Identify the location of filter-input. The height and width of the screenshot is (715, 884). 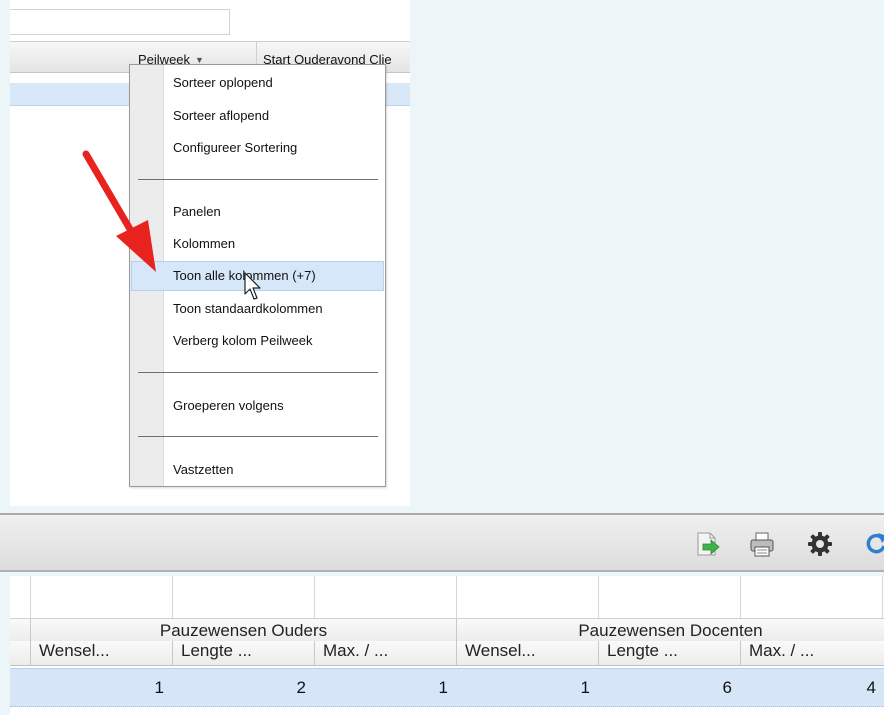
(120, 22).